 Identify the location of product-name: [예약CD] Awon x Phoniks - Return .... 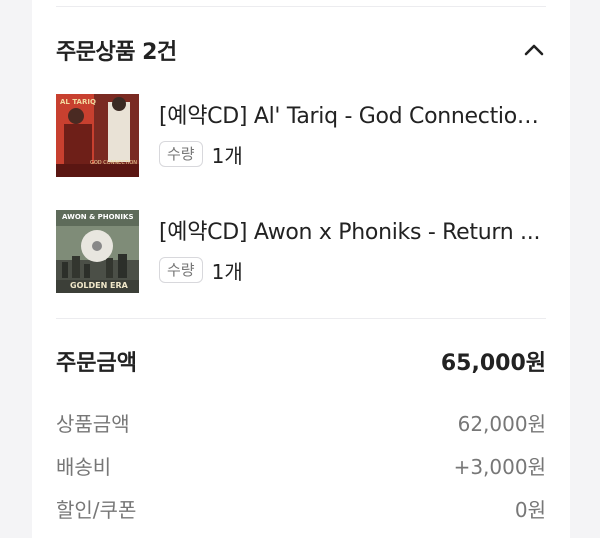
(352, 233).